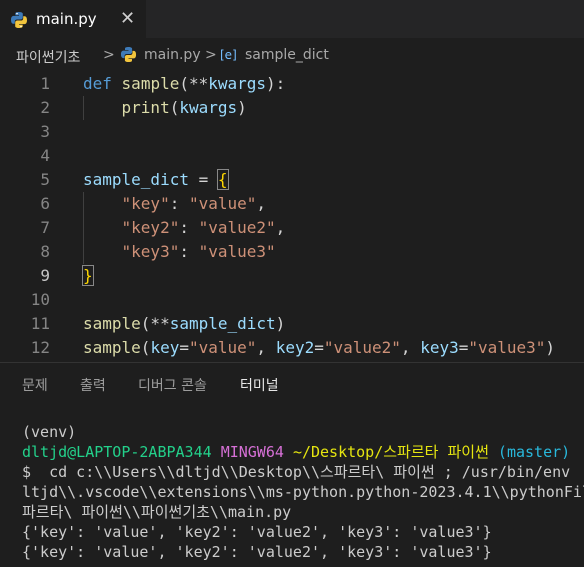  I want to click on terminal-token: (venv), so click(49, 432).